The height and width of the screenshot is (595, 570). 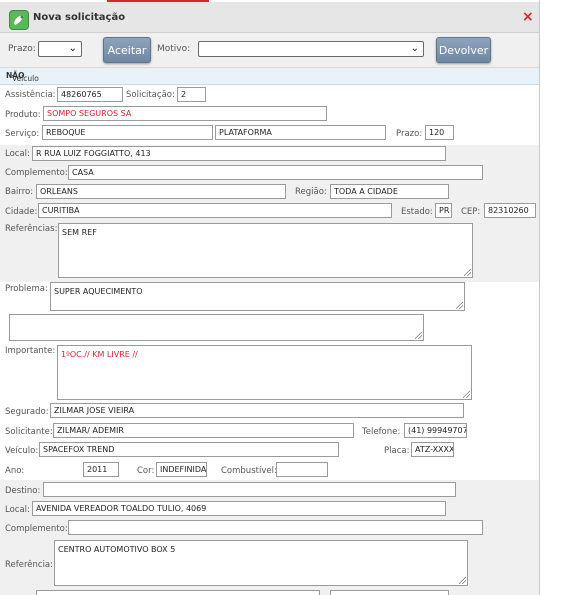 What do you see at coordinates (21, 212) in the screenshot?
I see `cidade-label: Cidade:` at bounding box center [21, 212].